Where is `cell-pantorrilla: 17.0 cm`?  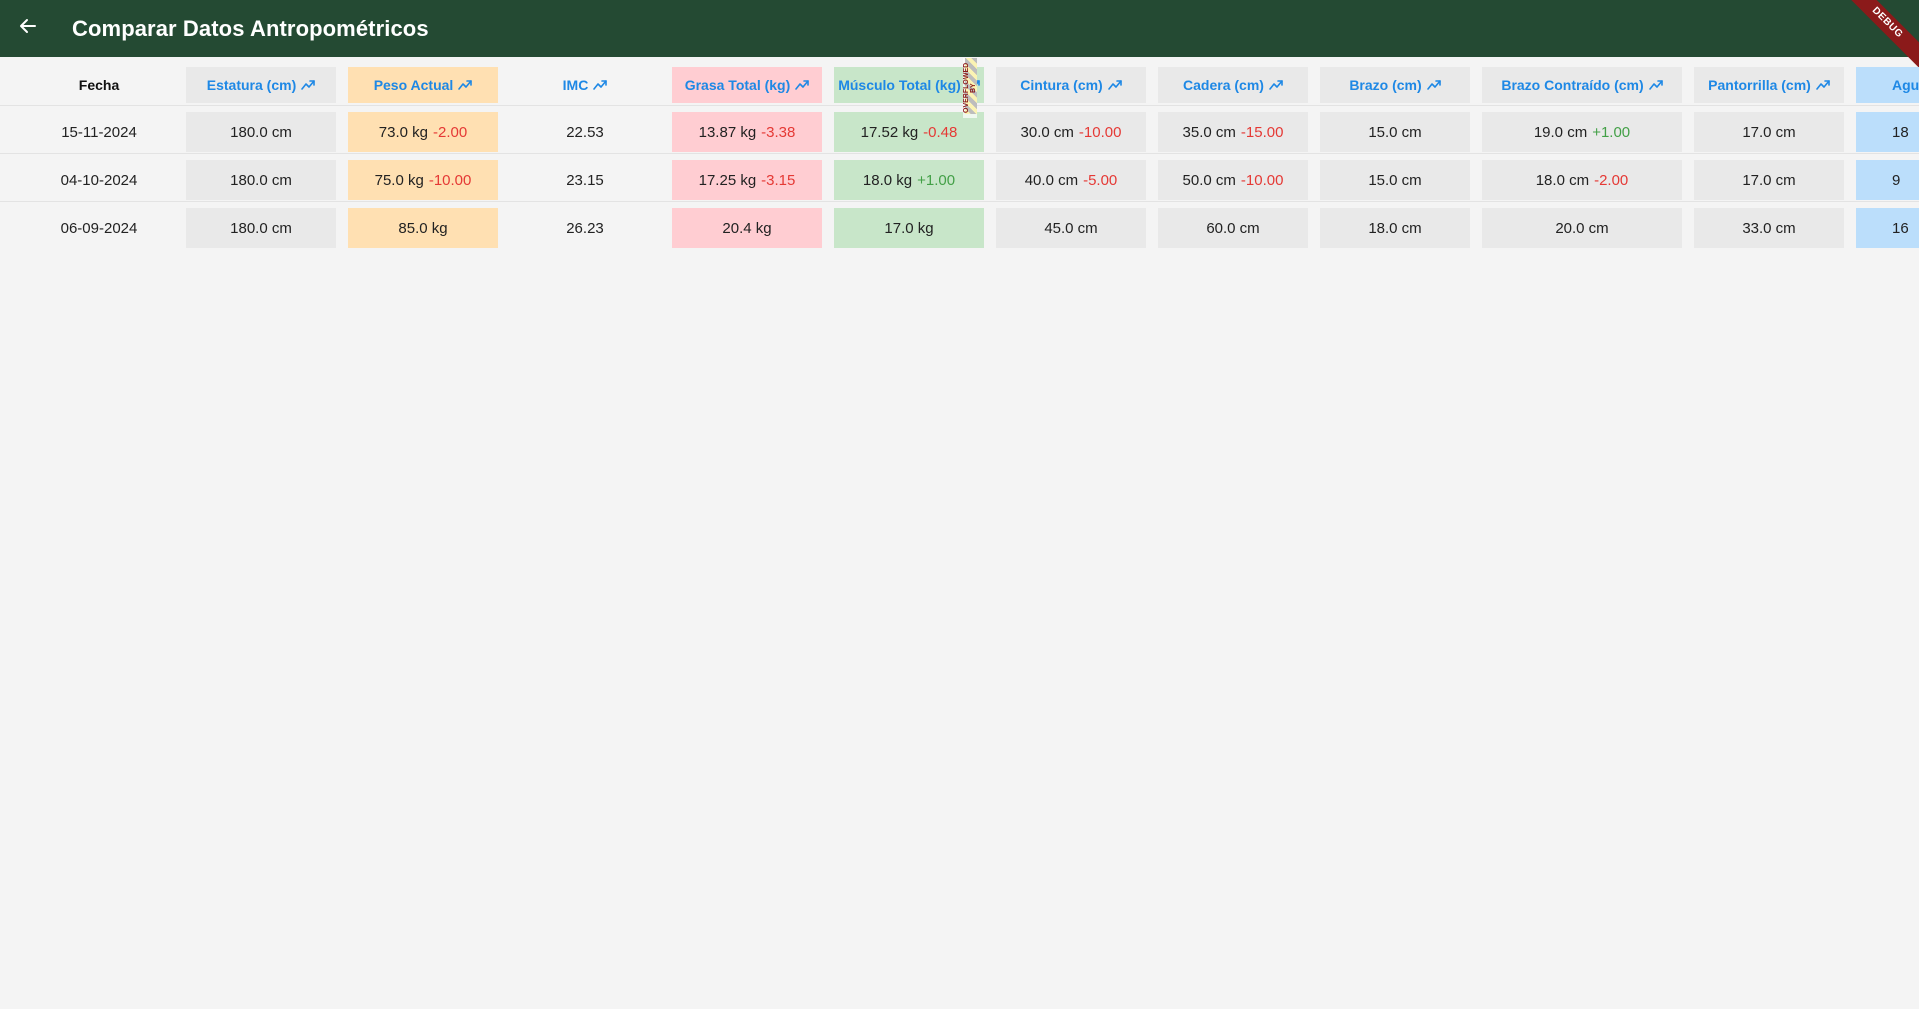 cell-pantorrilla: 17.0 cm is located at coordinates (1769, 132).